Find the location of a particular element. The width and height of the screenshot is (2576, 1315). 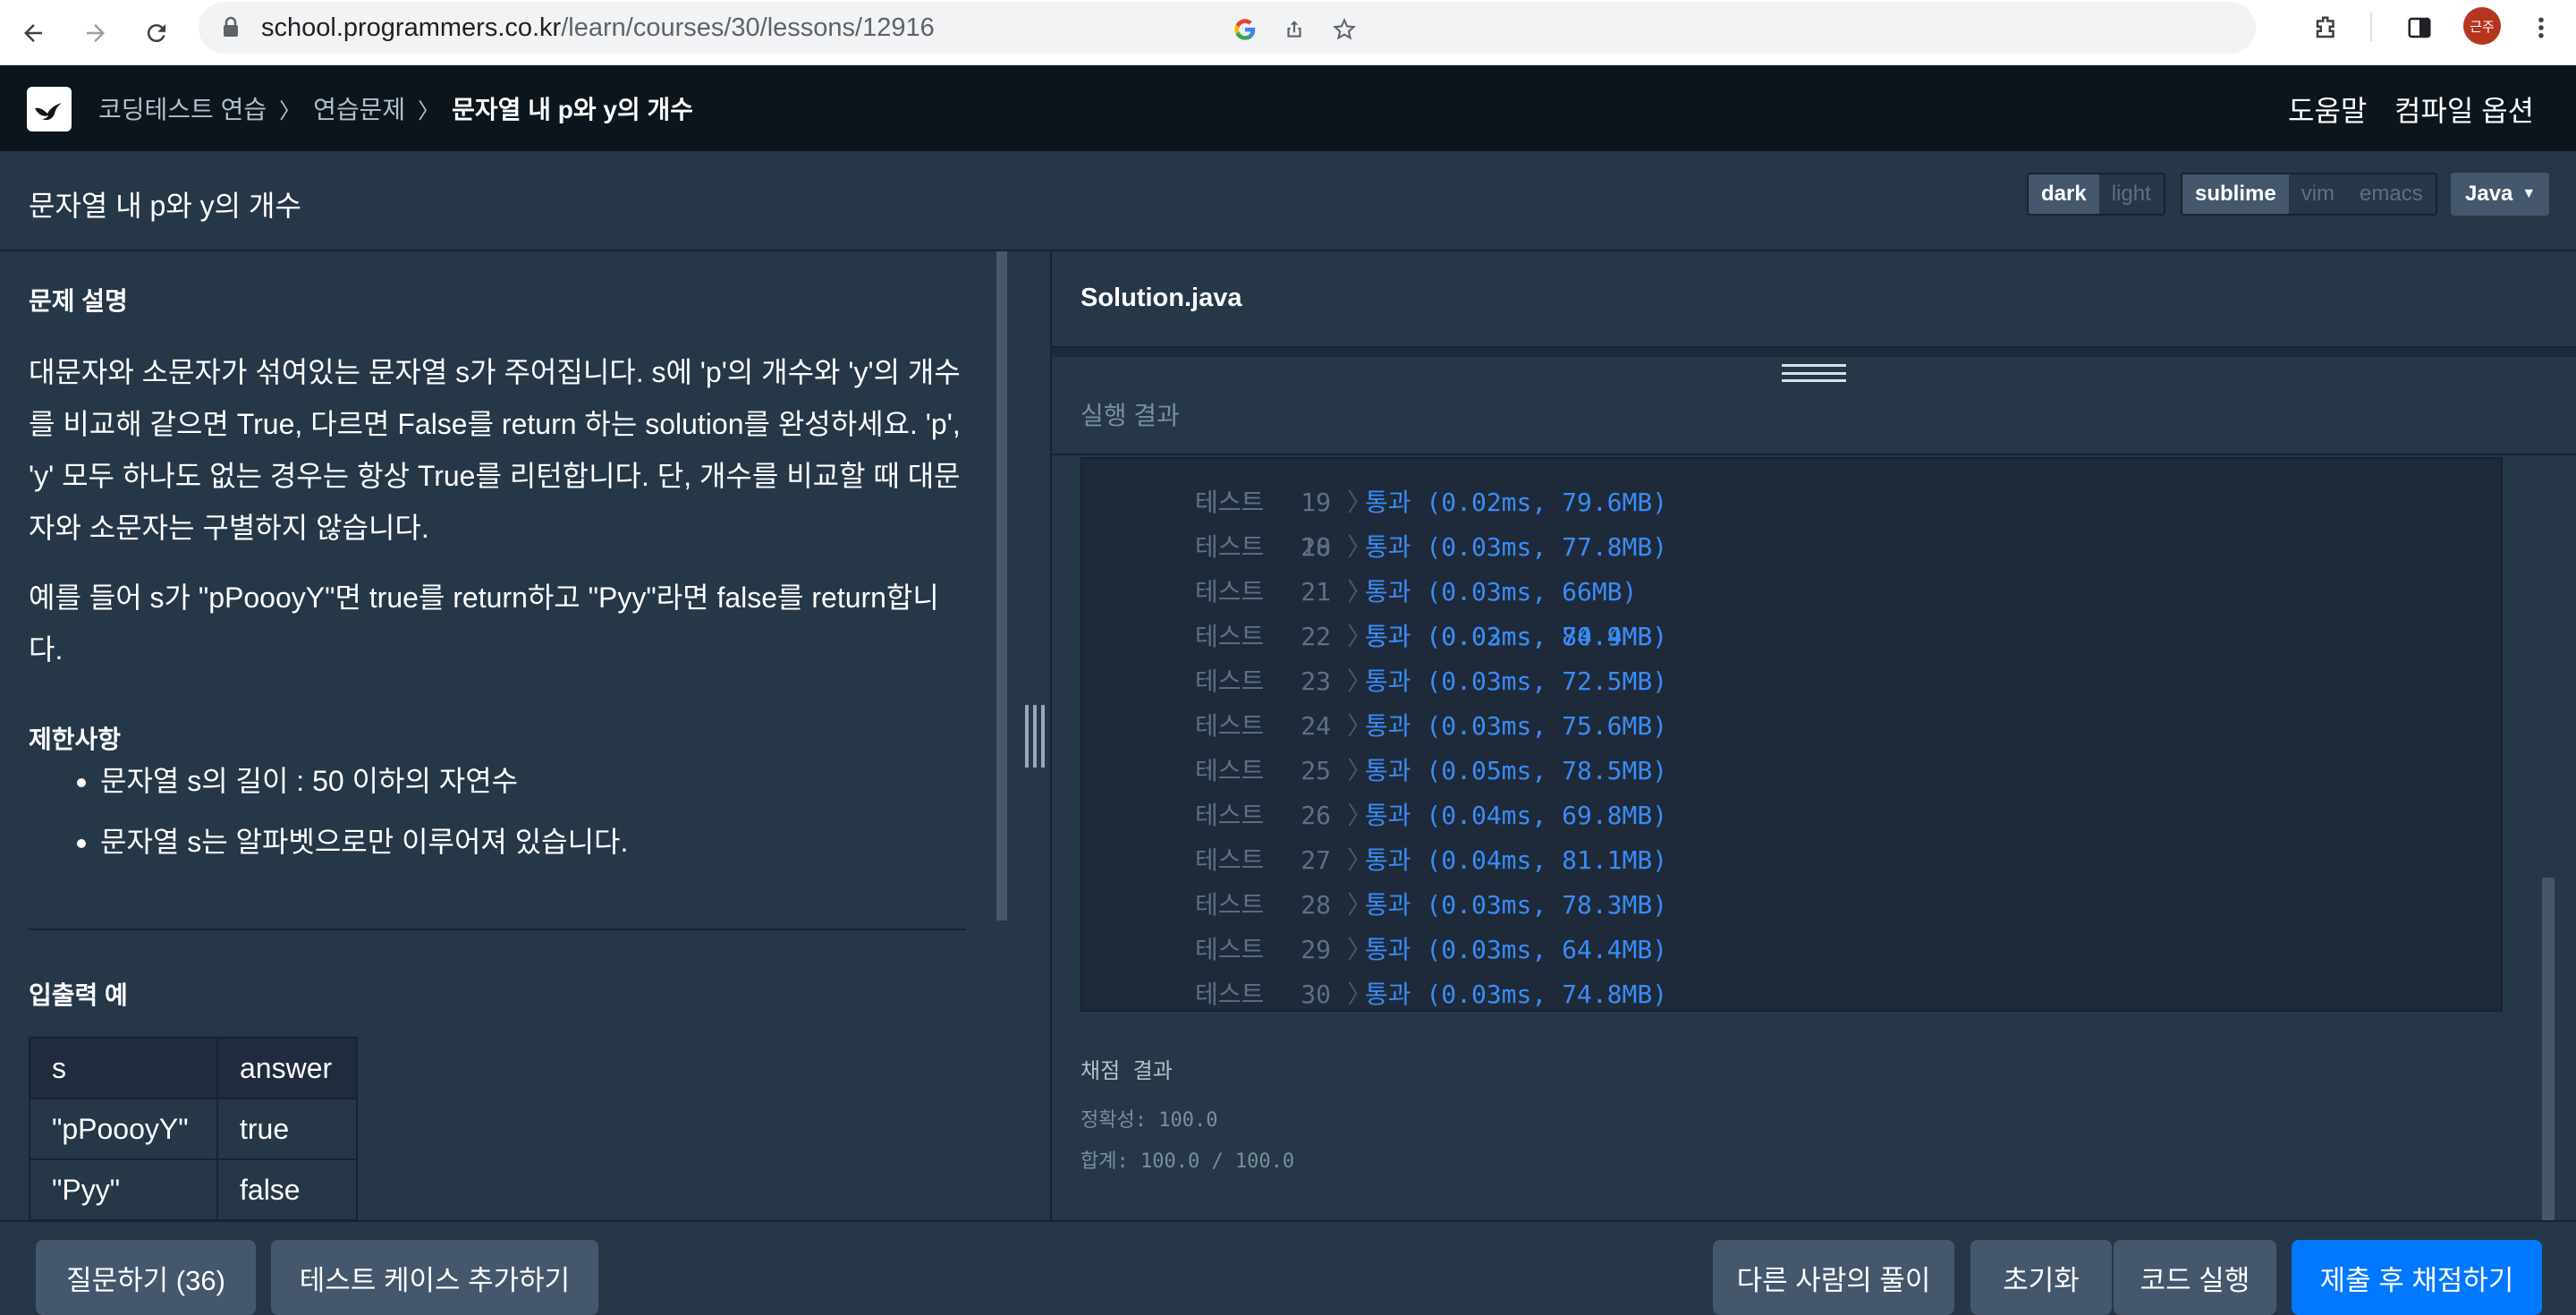

keymap-vim-option: vim is located at coordinates (2318, 194).